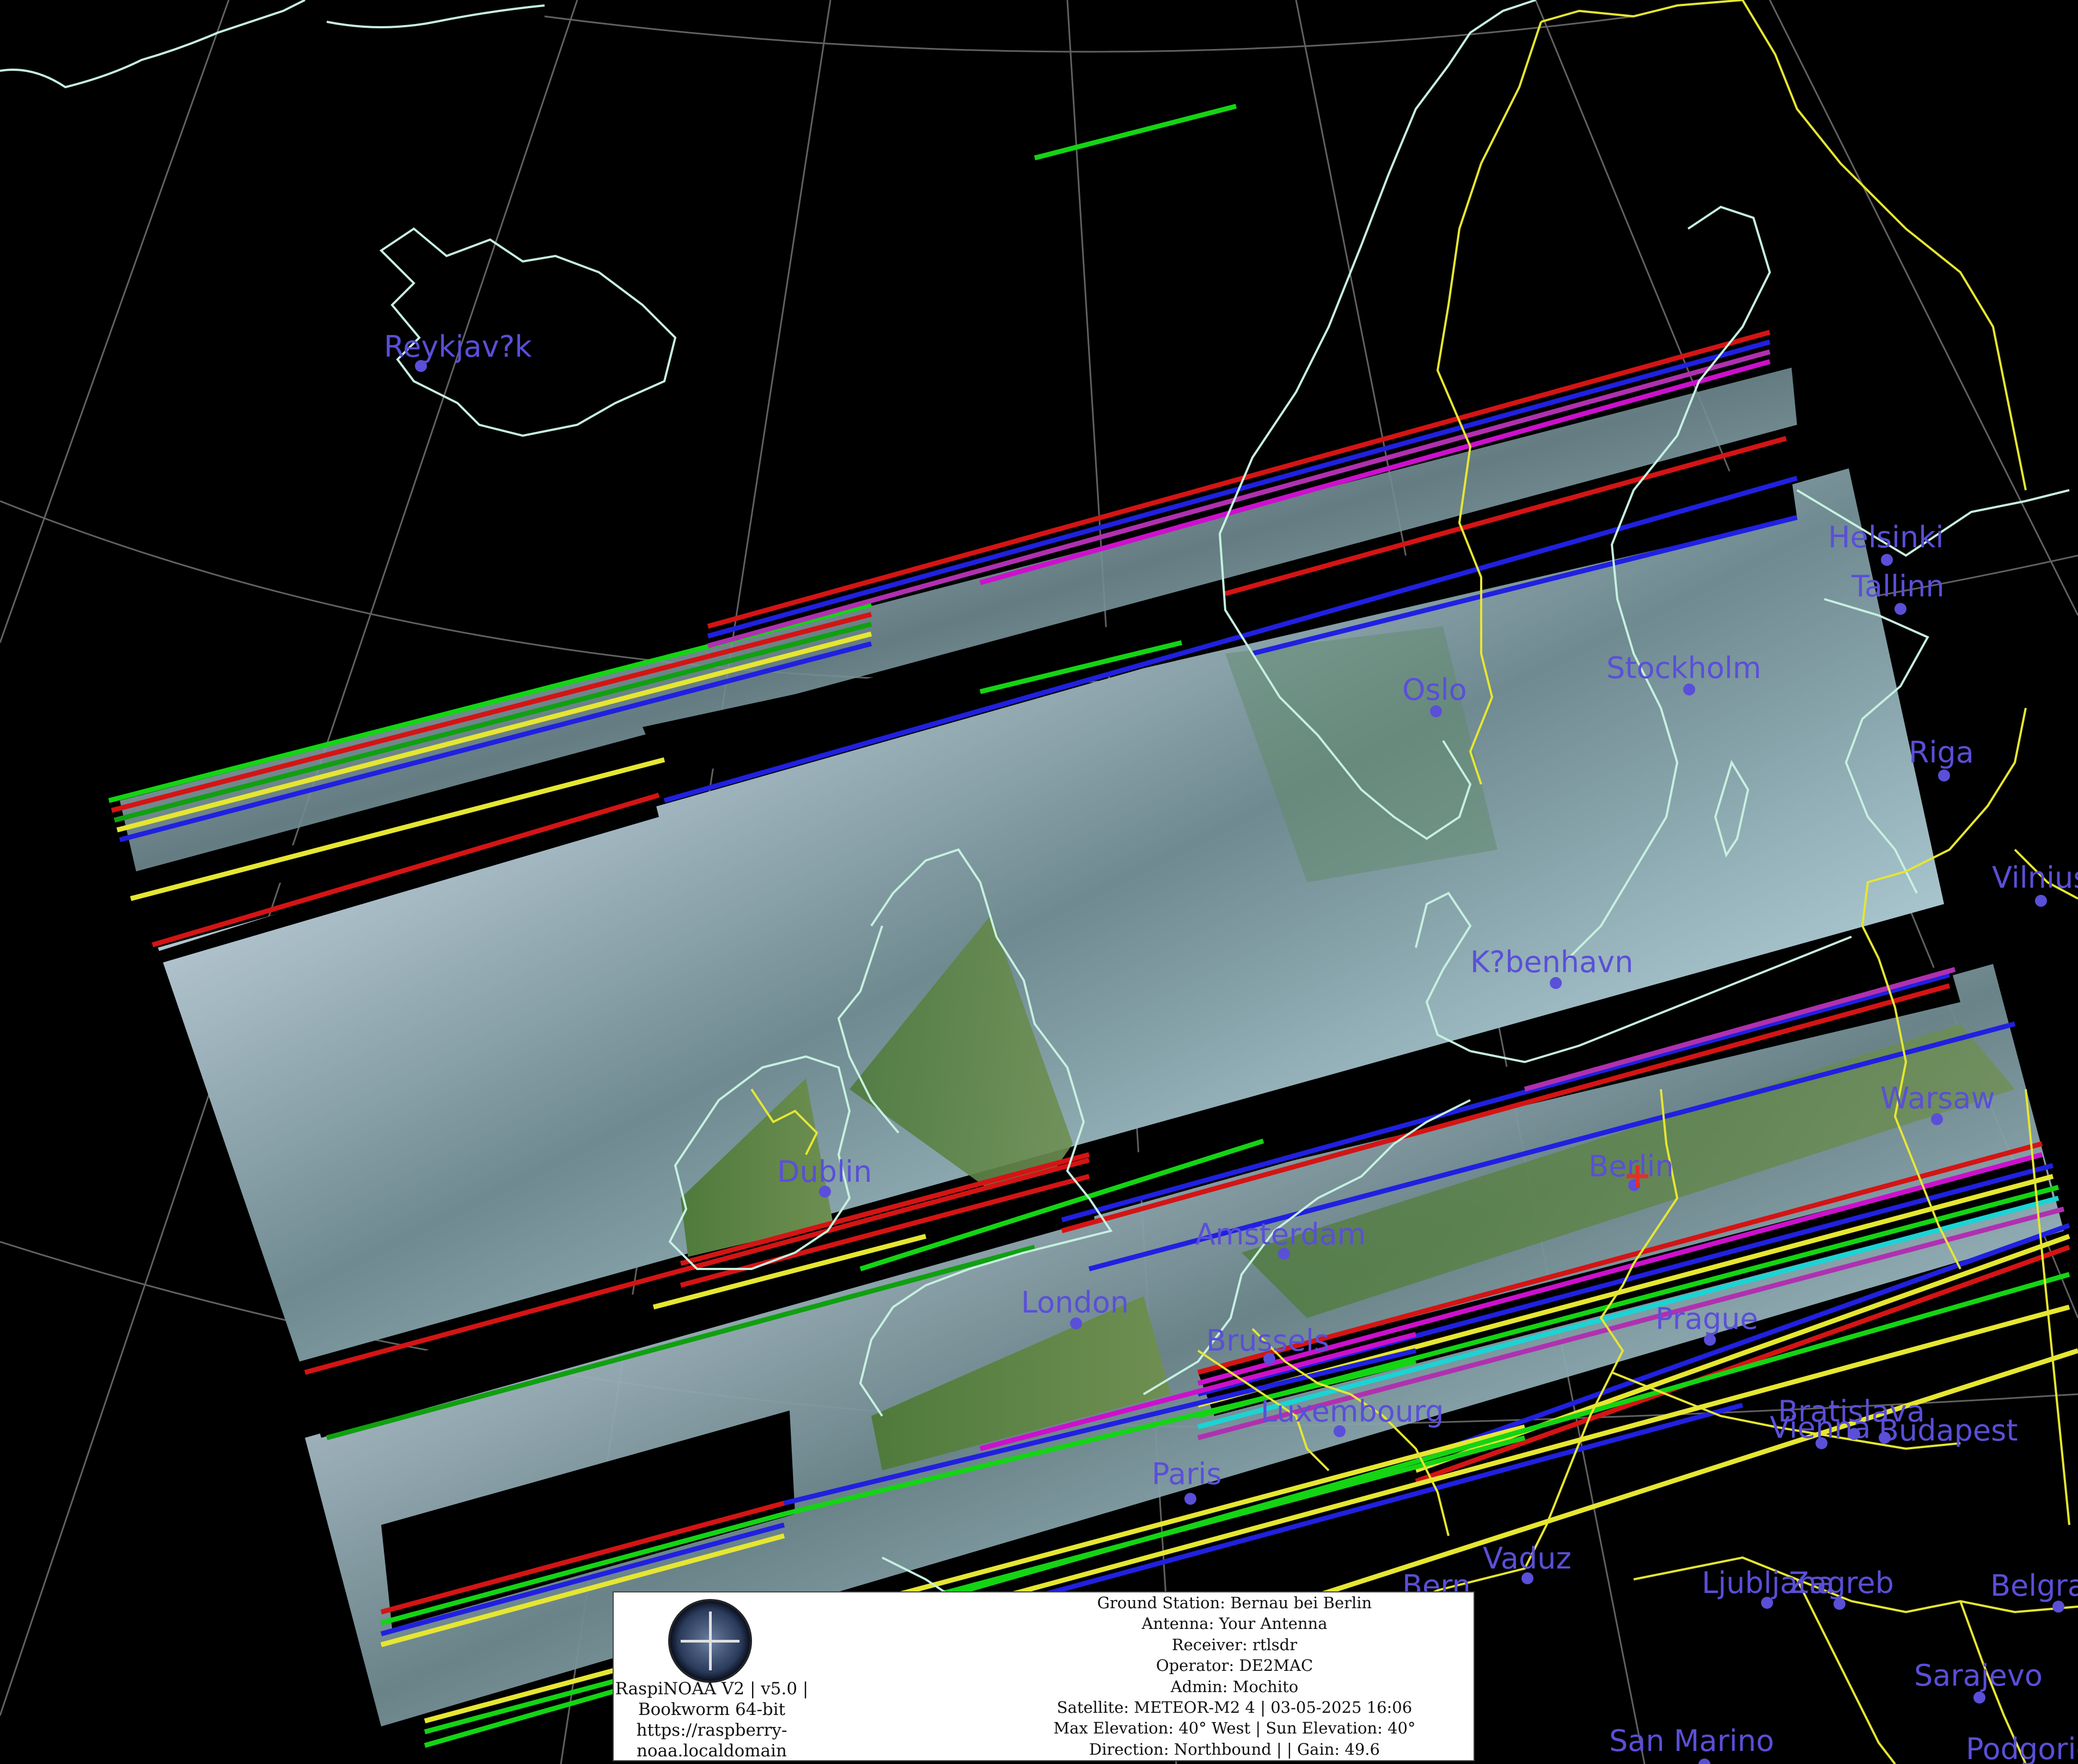 This screenshot has height=1764, width=2078. Describe the element at coordinates (1187, 1474) in the screenshot. I see `city-label: Paris` at that location.